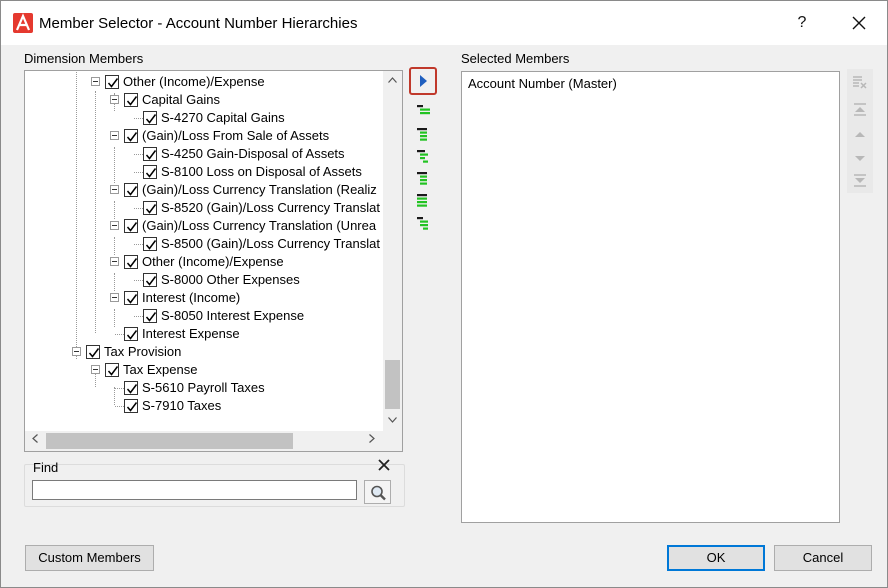  Describe the element at coordinates (392, 80) in the screenshot. I see `scroll-up-arrow-icon` at that location.